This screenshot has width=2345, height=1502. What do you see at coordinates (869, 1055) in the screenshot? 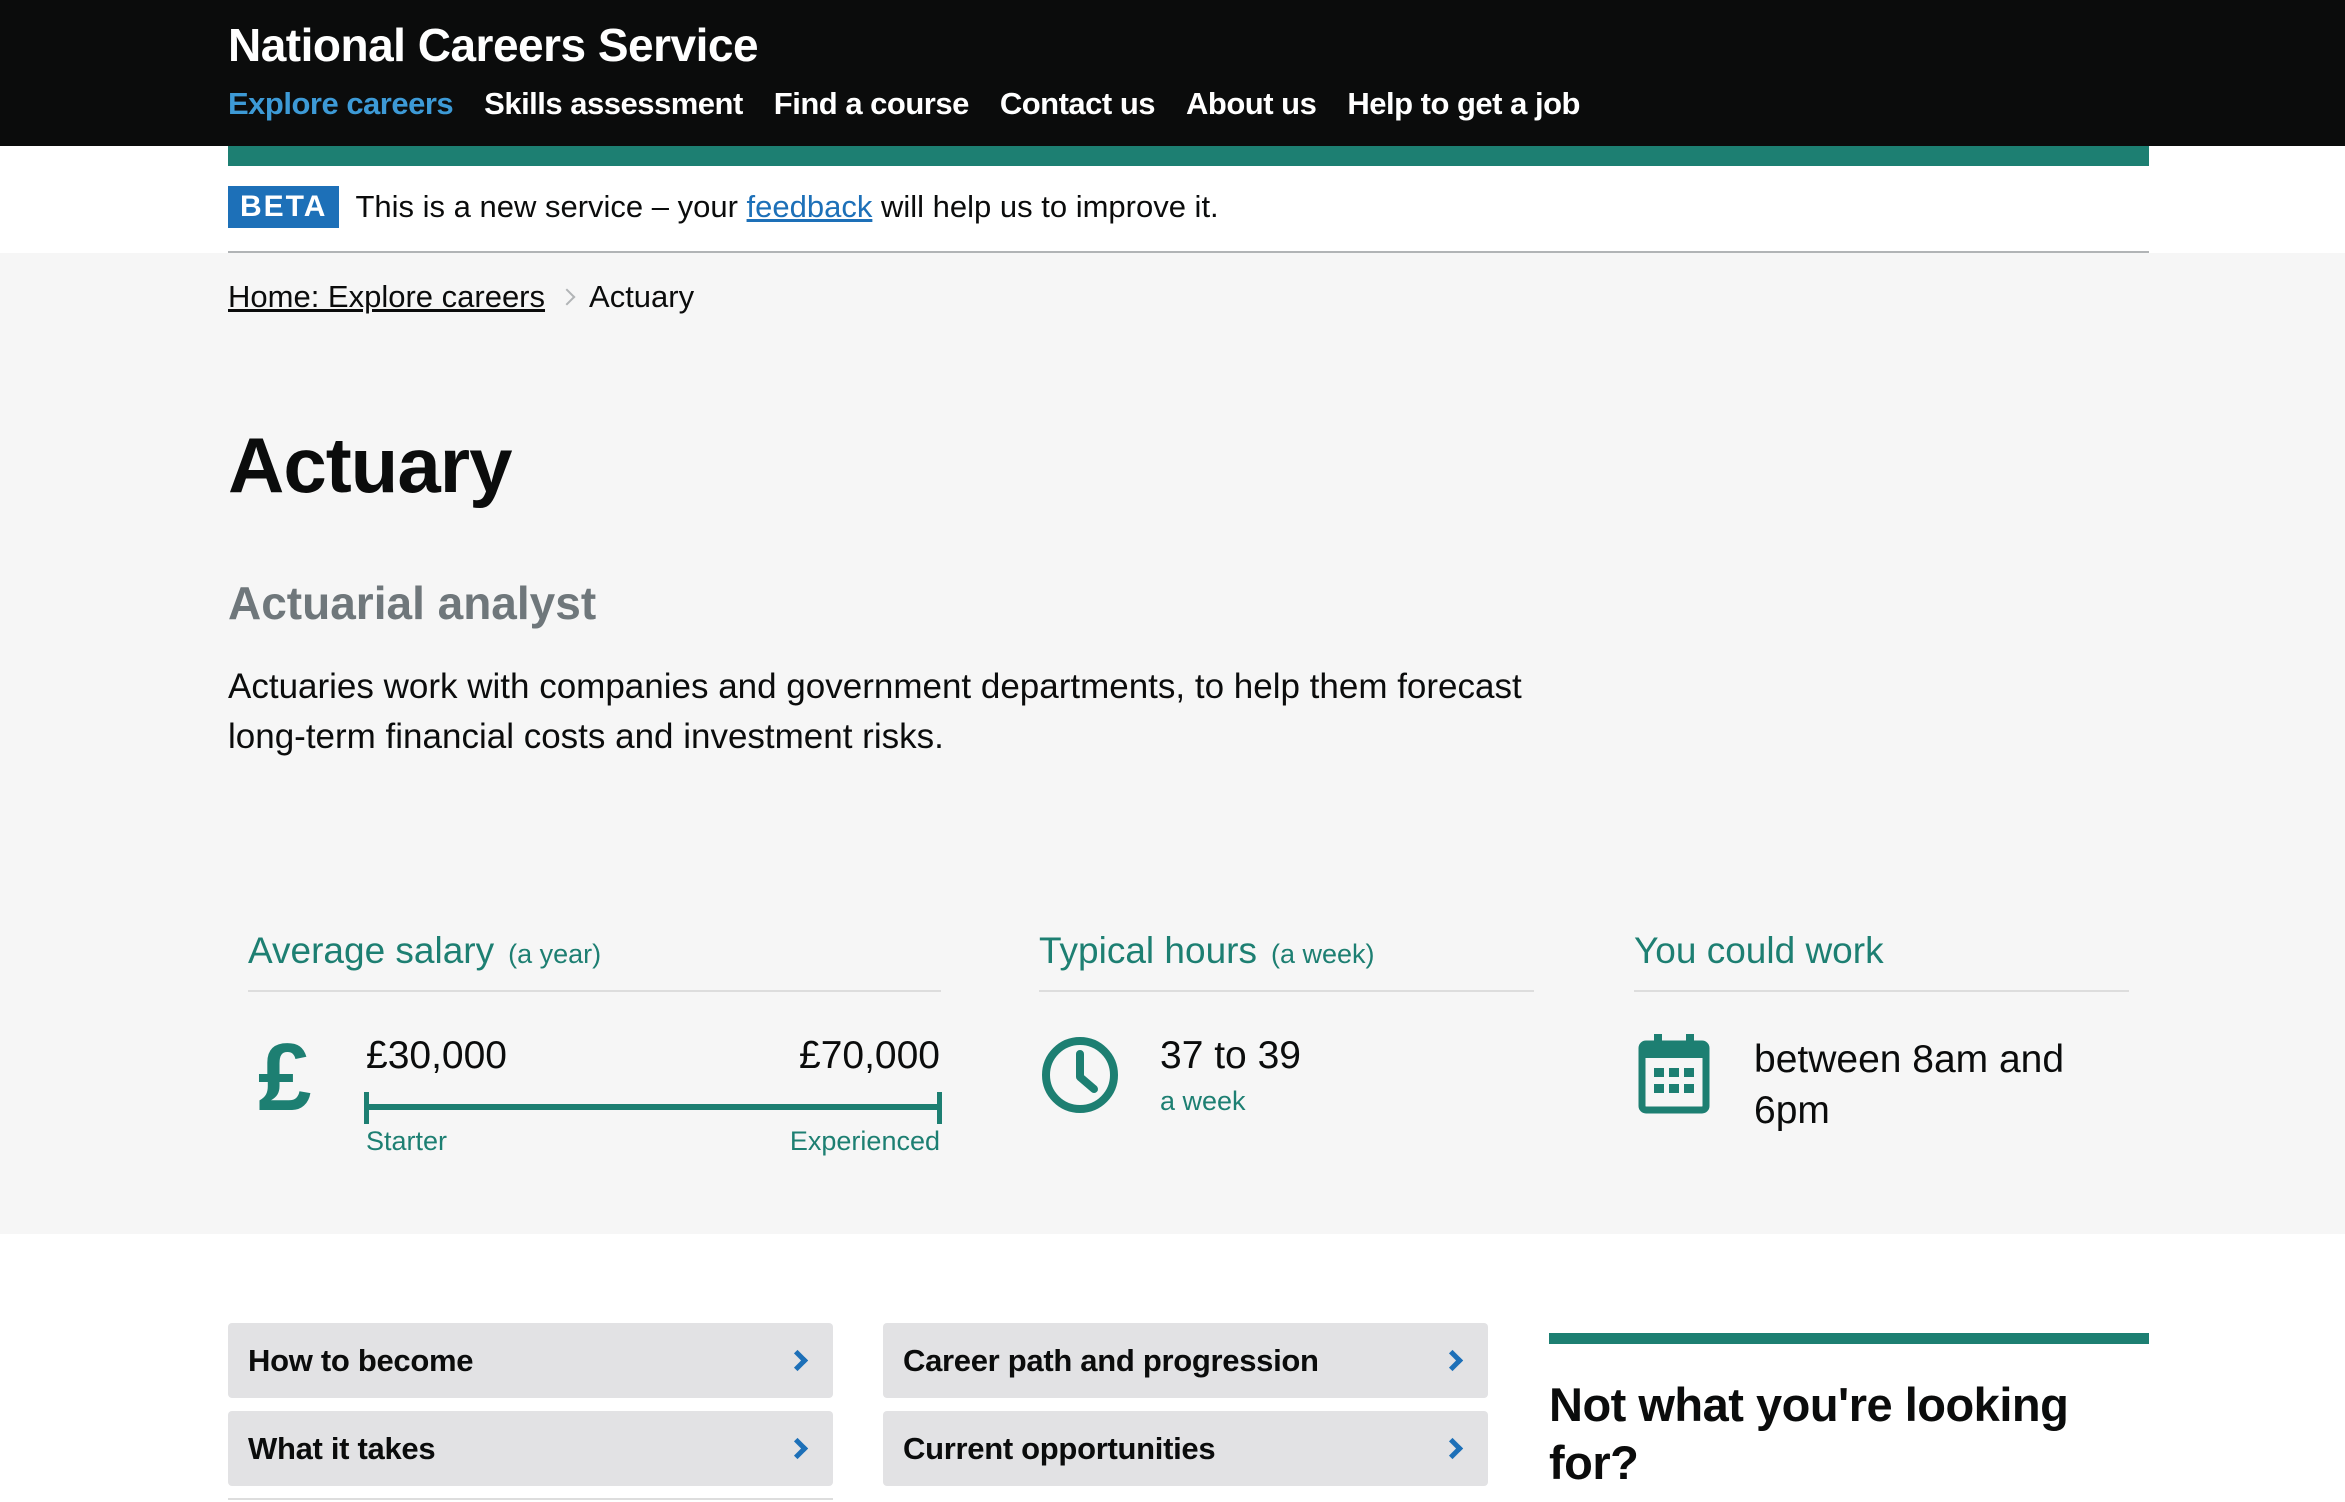
I see `salary-experienced-value: £70,000` at bounding box center [869, 1055].